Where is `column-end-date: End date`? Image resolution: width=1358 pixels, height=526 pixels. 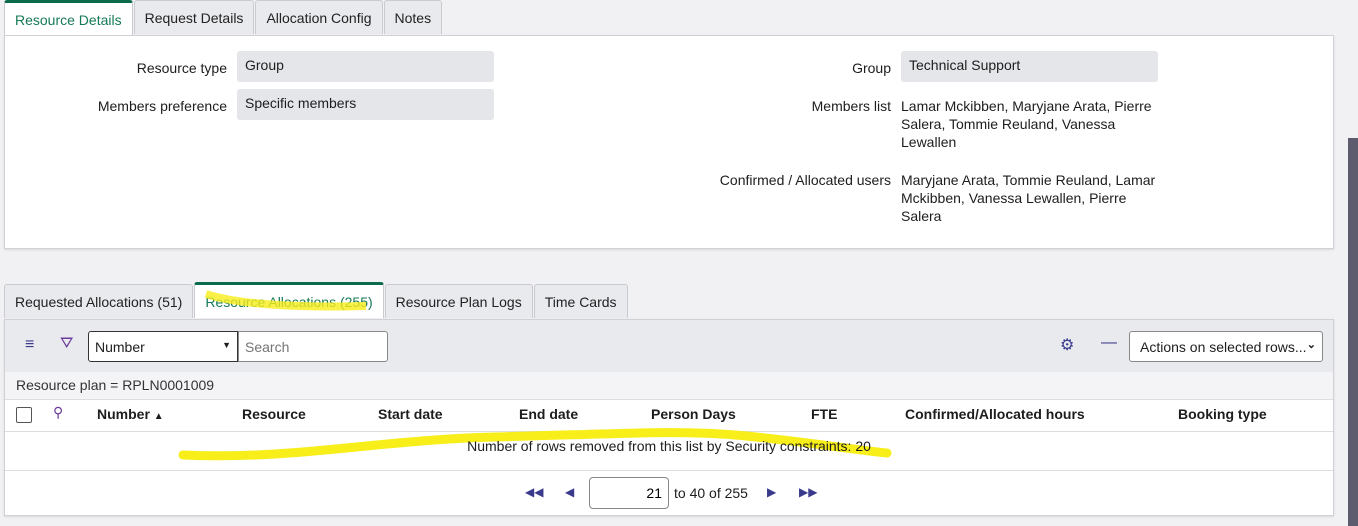 column-end-date: End date is located at coordinates (548, 414).